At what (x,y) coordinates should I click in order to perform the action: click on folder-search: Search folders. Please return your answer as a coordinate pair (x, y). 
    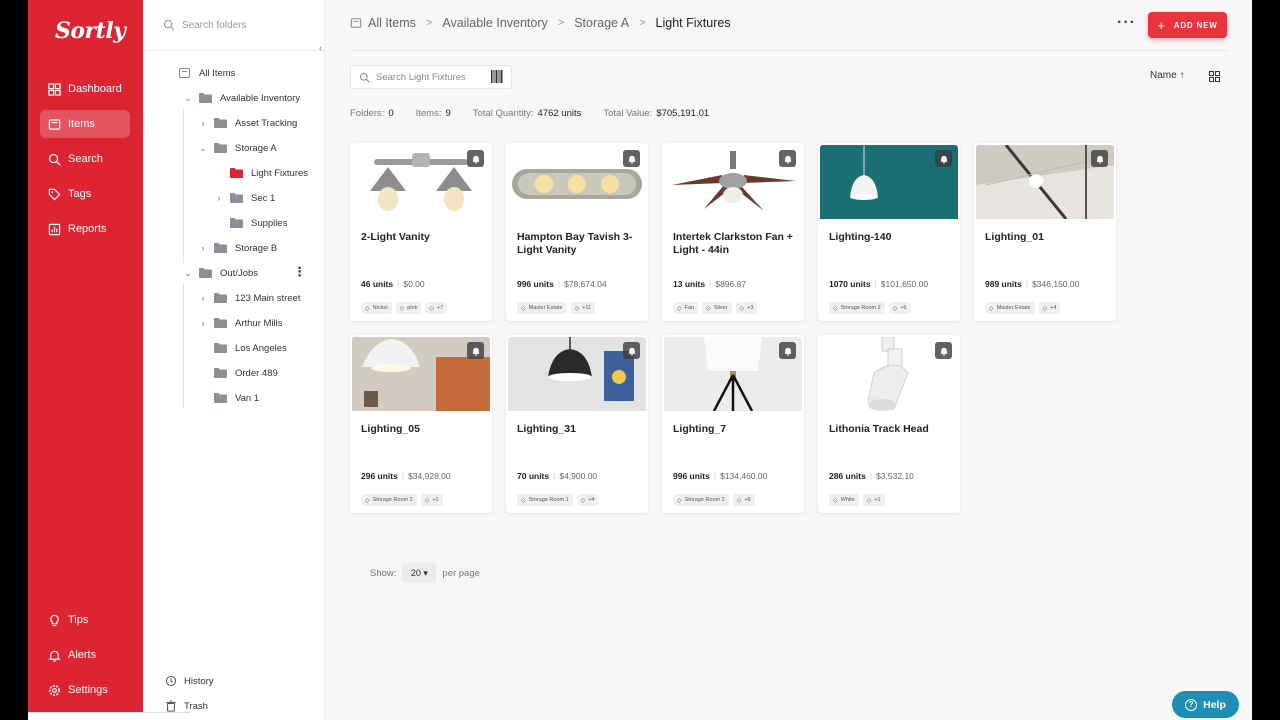
    Looking at the image, I should click on (238, 25).